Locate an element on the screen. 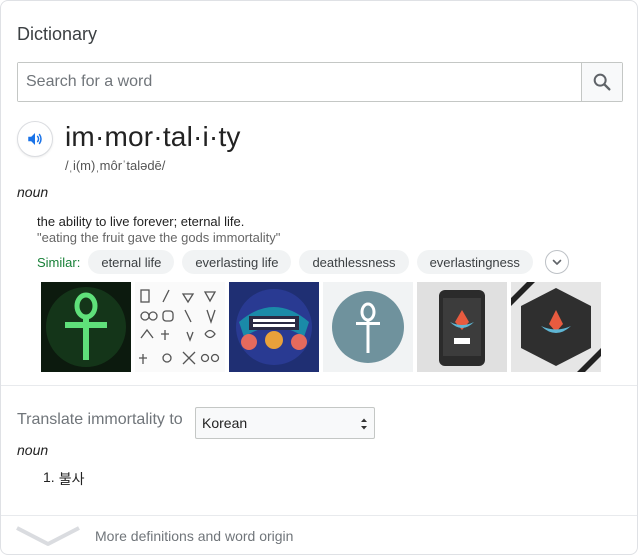  language-select: Korean is located at coordinates (285, 423).